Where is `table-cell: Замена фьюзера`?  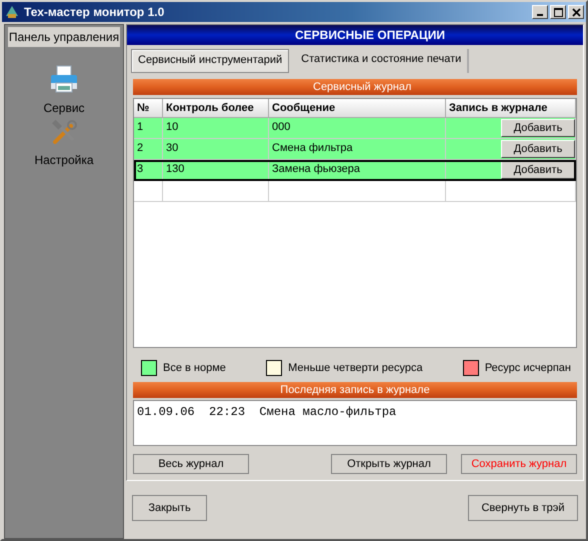 table-cell: Замена фьюзера is located at coordinates (357, 170).